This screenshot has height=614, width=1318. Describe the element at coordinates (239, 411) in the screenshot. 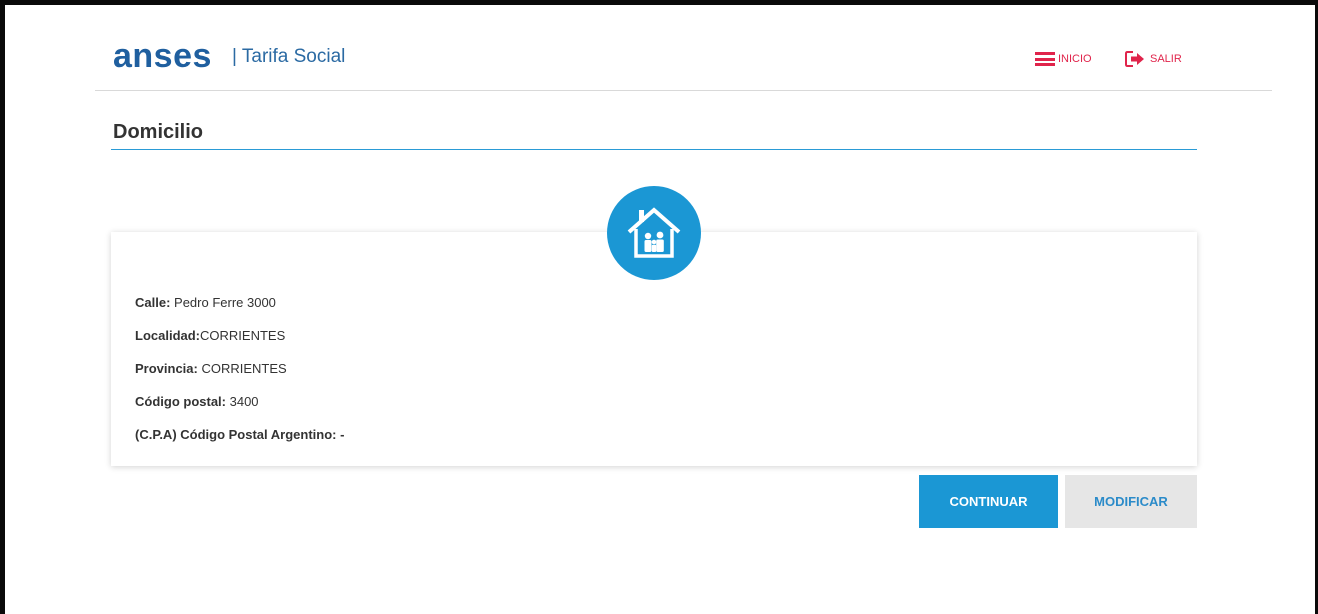

I see `field-codigo-postal: Código postal: 3400` at that location.